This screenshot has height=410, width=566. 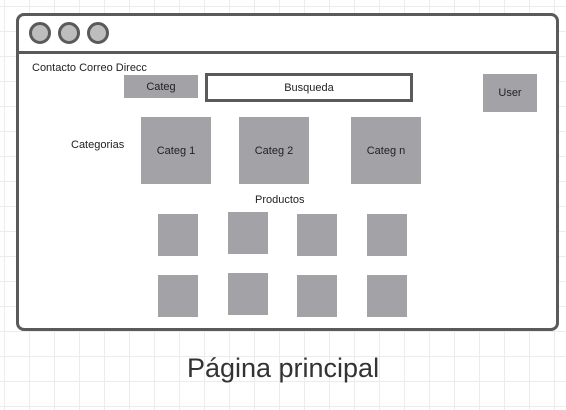 I want to click on categories-label: Categorias, so click(x=98, y=145).